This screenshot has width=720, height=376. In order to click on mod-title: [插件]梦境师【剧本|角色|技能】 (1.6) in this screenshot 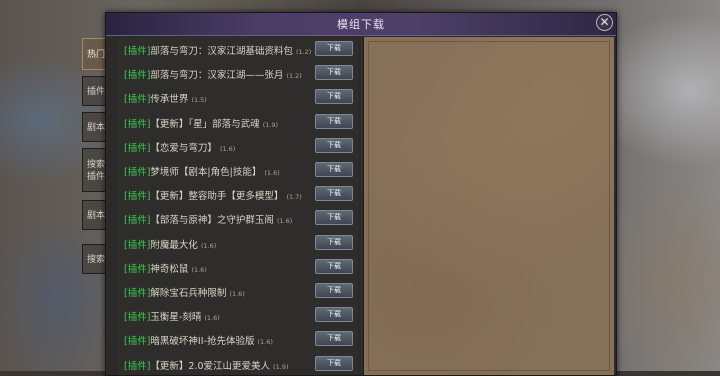, I will do `click(202, 171)`.